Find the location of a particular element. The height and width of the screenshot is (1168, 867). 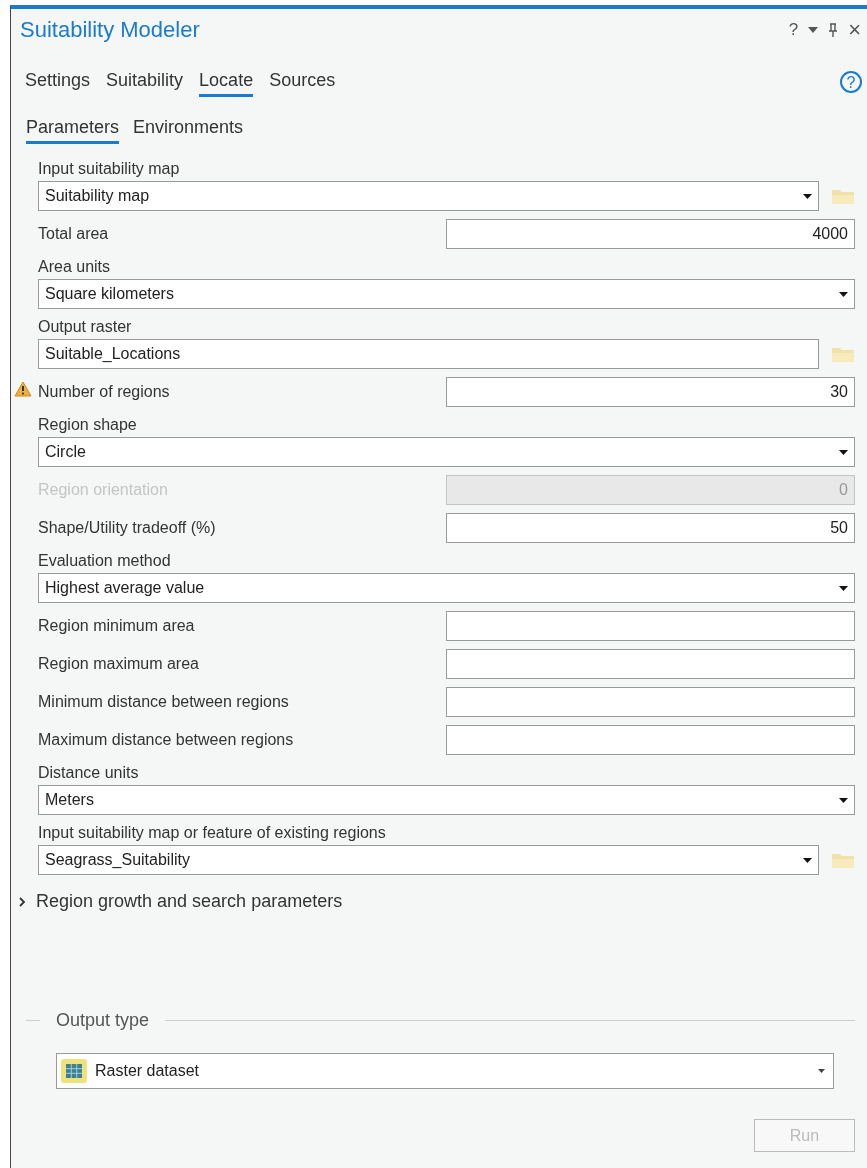

dropdown-arrow-icon is located at coordinates (813, 30).